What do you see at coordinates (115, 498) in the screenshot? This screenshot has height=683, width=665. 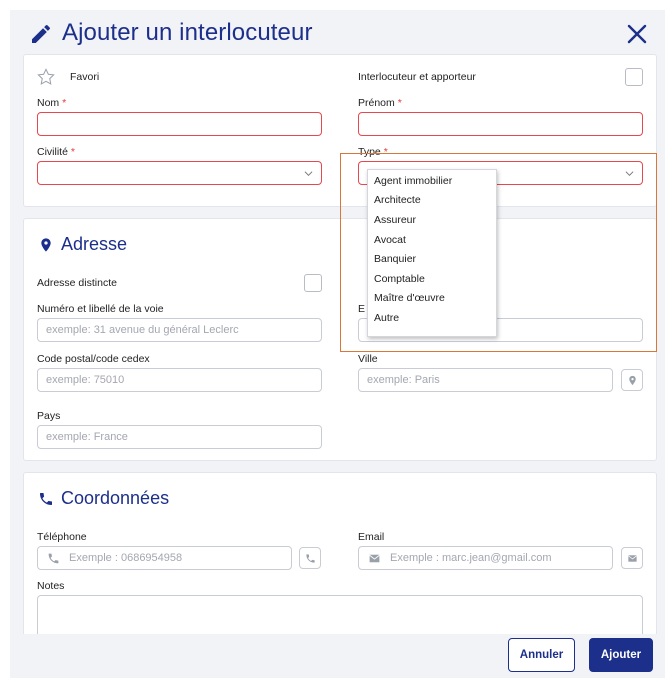 I see `contact-section-title: Coordonnées` at bounding box center [115, 498].